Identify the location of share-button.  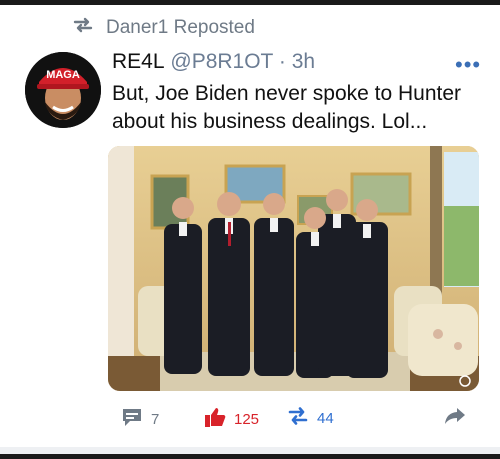
(455, 418).